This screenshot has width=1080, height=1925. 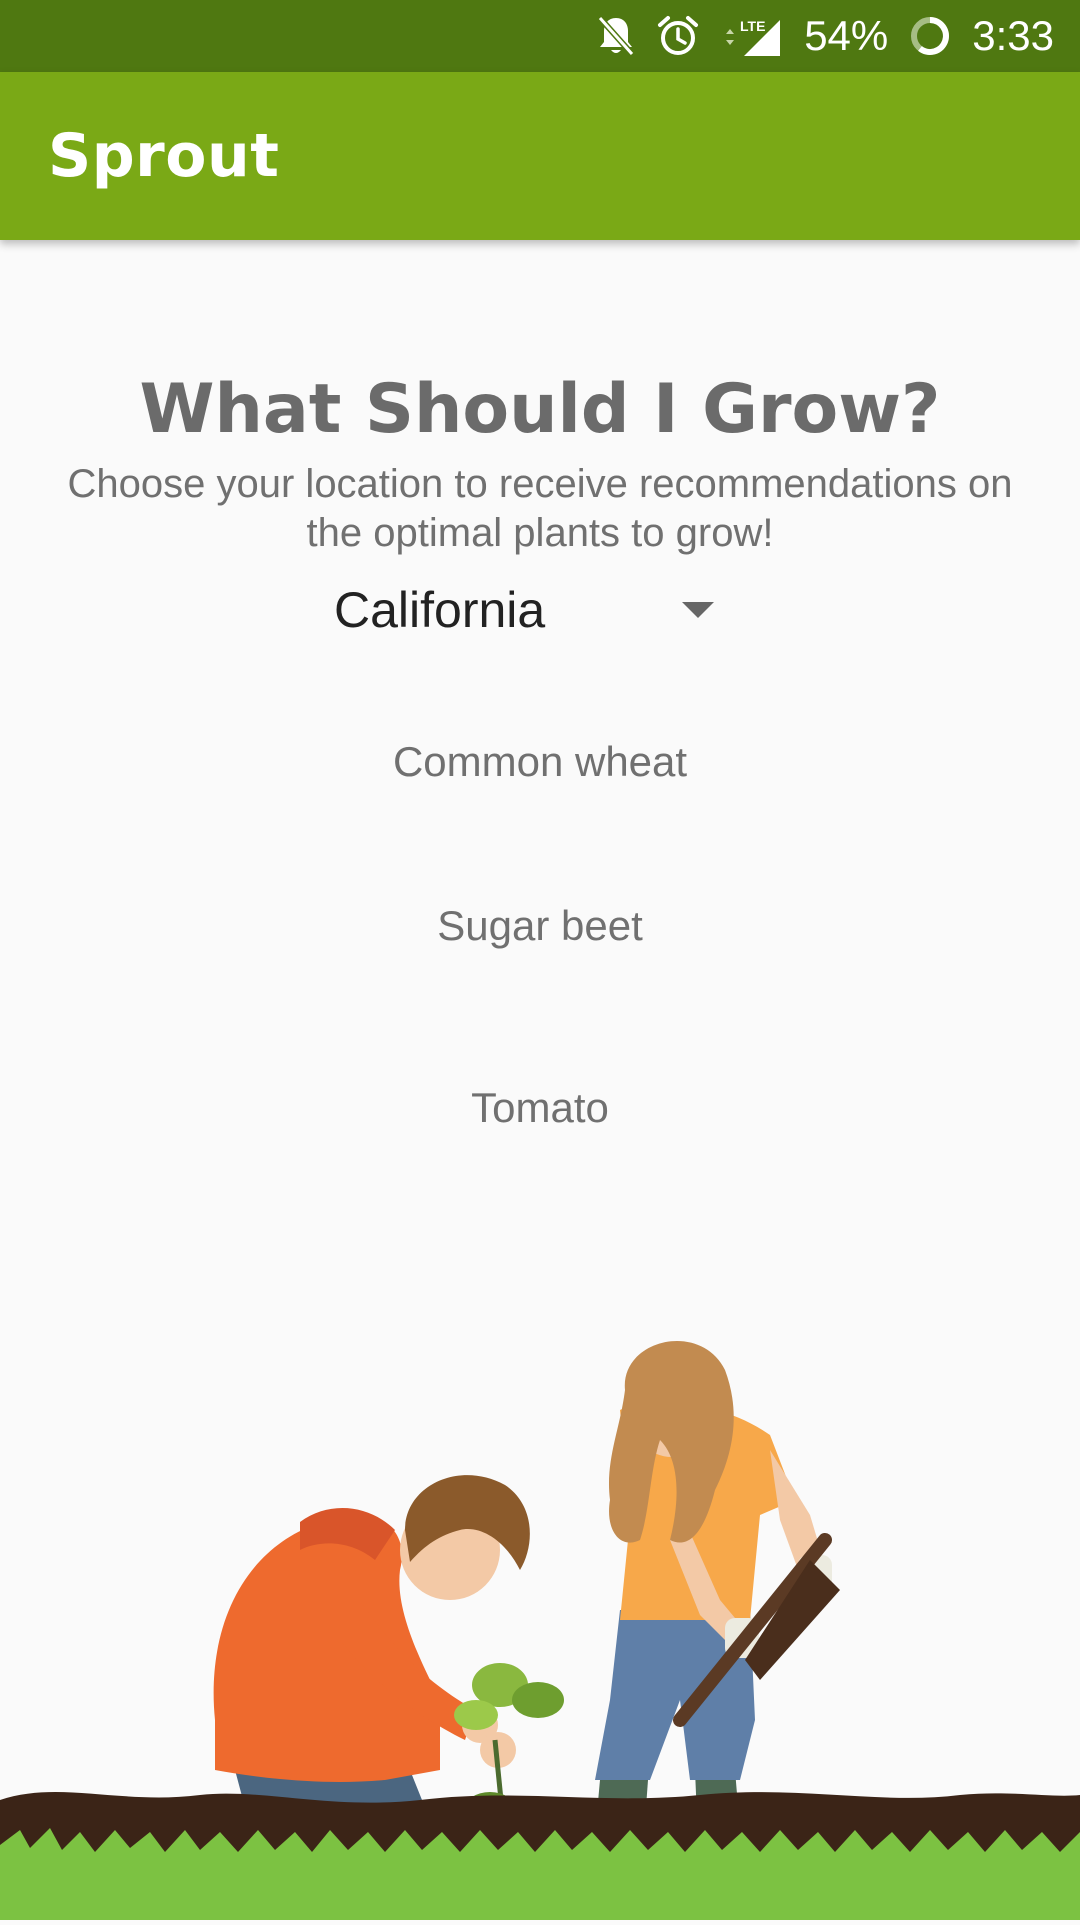 What do you see at coordinates (752, 36) in the screenshot?
I see `signal-icon: LTE` at bounding box center [752, 36].